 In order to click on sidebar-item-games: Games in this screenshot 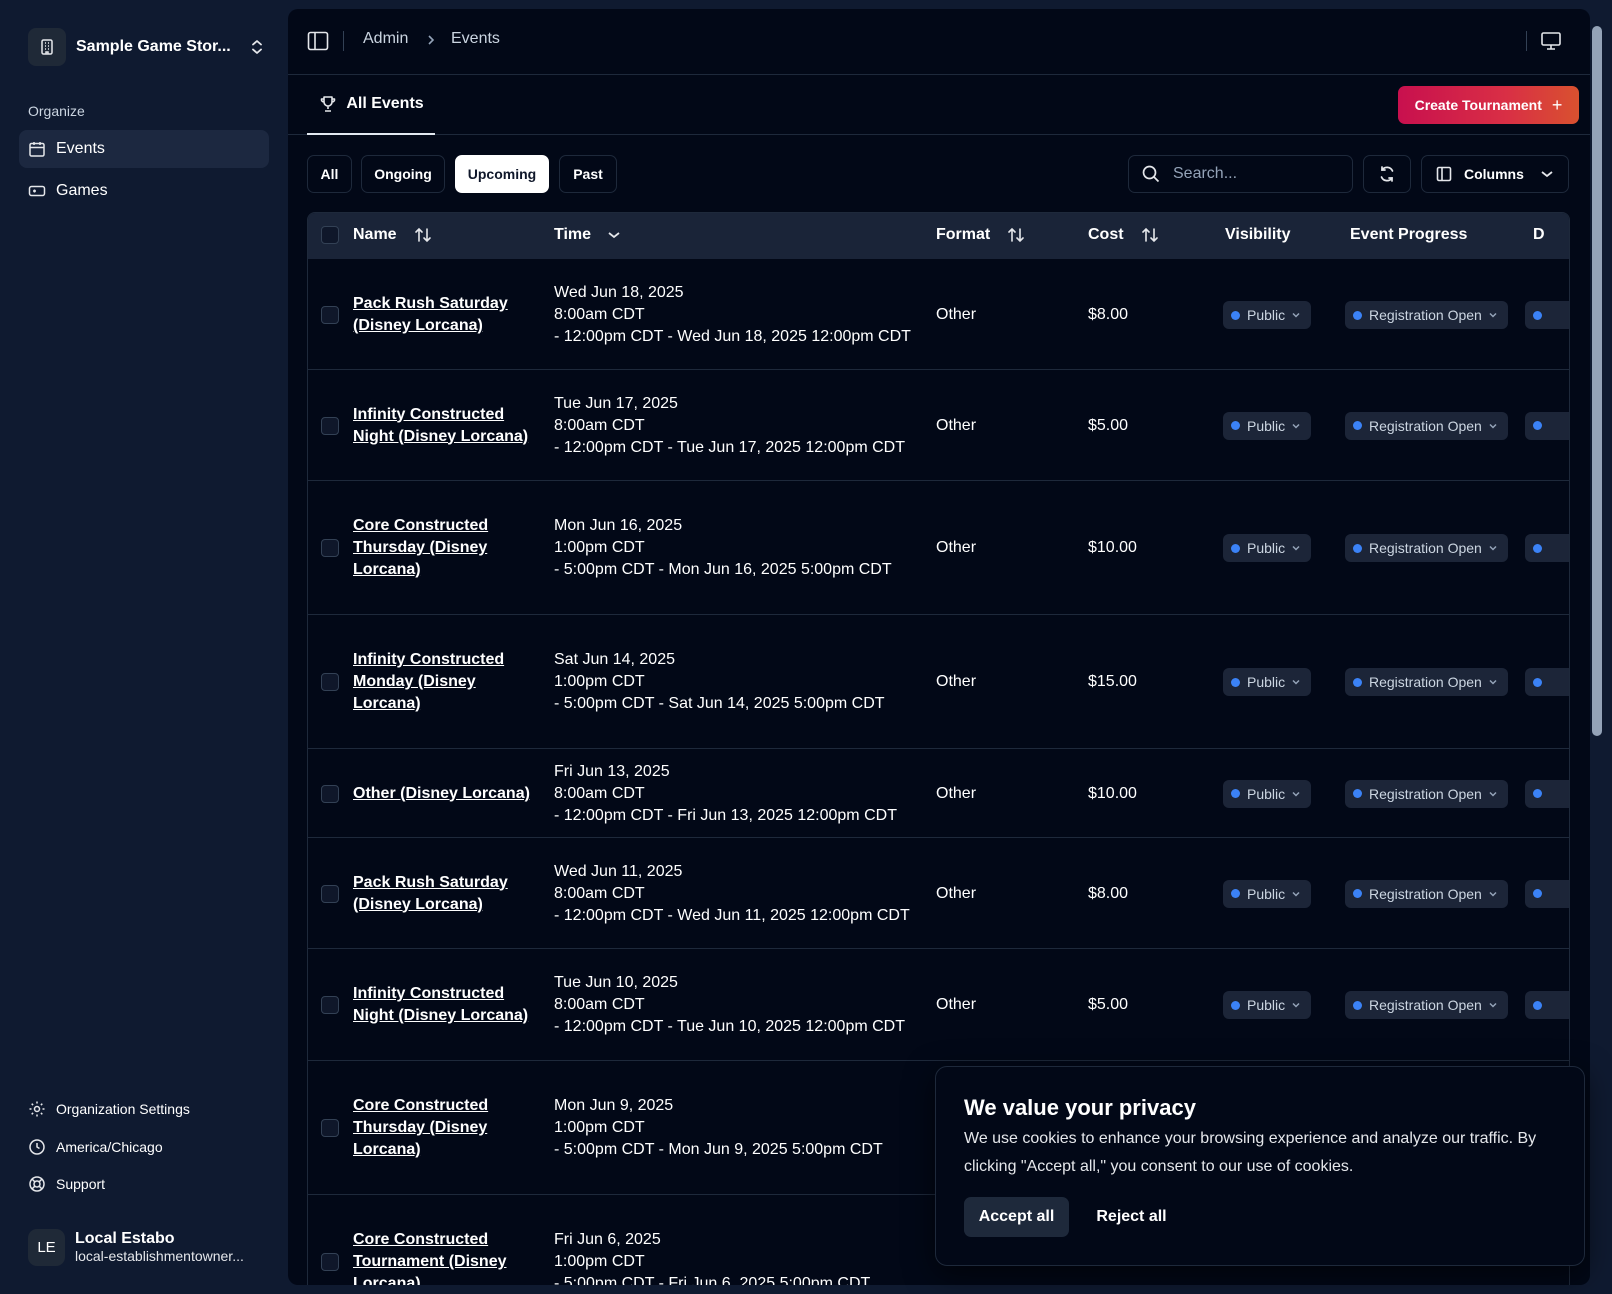, I will do `click(144, 191)`.